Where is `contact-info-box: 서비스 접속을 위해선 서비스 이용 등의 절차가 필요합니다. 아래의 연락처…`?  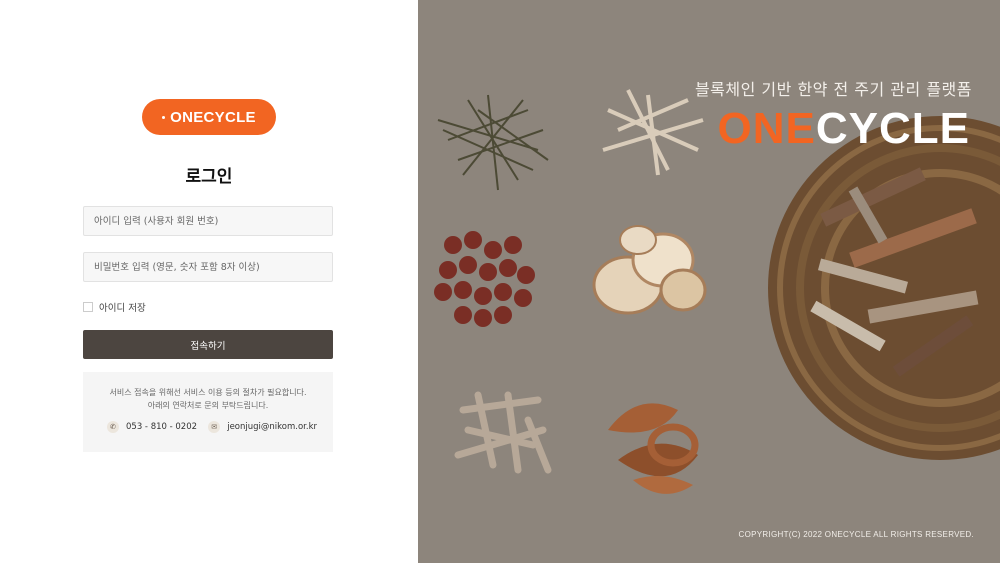 contact-info-box: 서비스 접속을 위해선 서비스 이용 등의 절차가 필요합니다. 아래의 연락처… is located at coordinates (208, 412).